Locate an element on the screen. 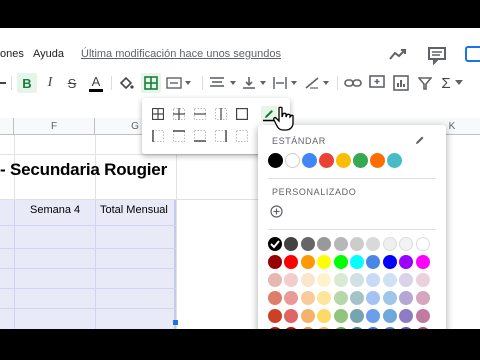 This screenshot has width=480, height=360. all-borders-icon is located at coordinates (158, 114).